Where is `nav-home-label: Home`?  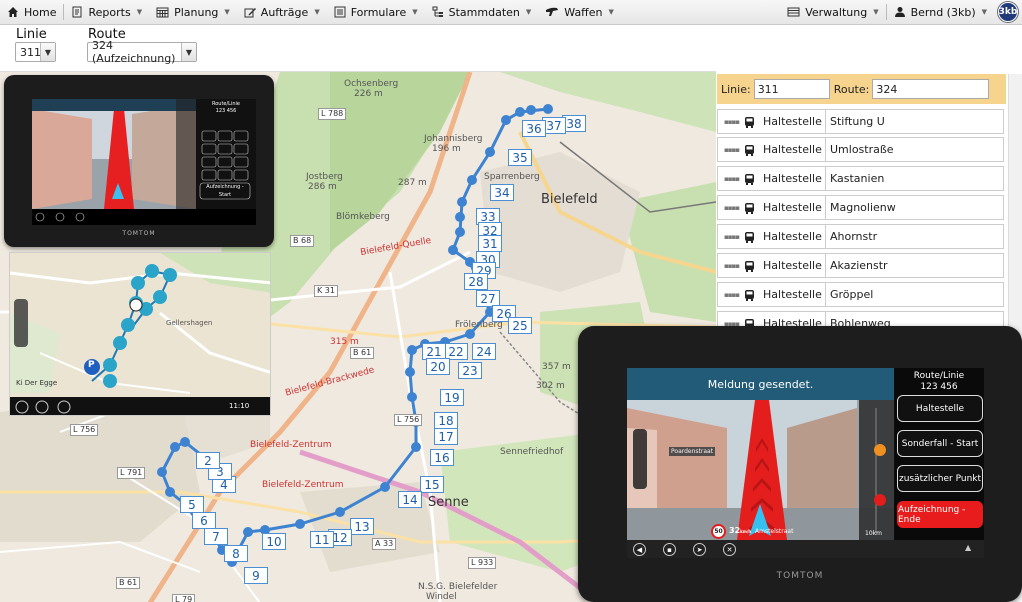
nav-home-label: Home is located at coordinates (40, 12).